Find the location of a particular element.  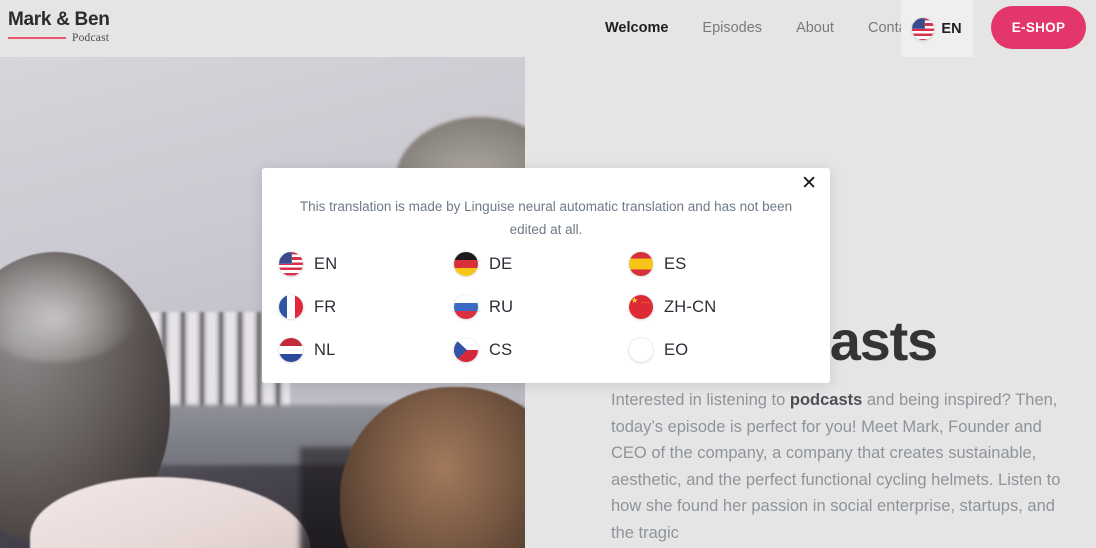

language-option-de: DE is located at coordinates (541, 264).